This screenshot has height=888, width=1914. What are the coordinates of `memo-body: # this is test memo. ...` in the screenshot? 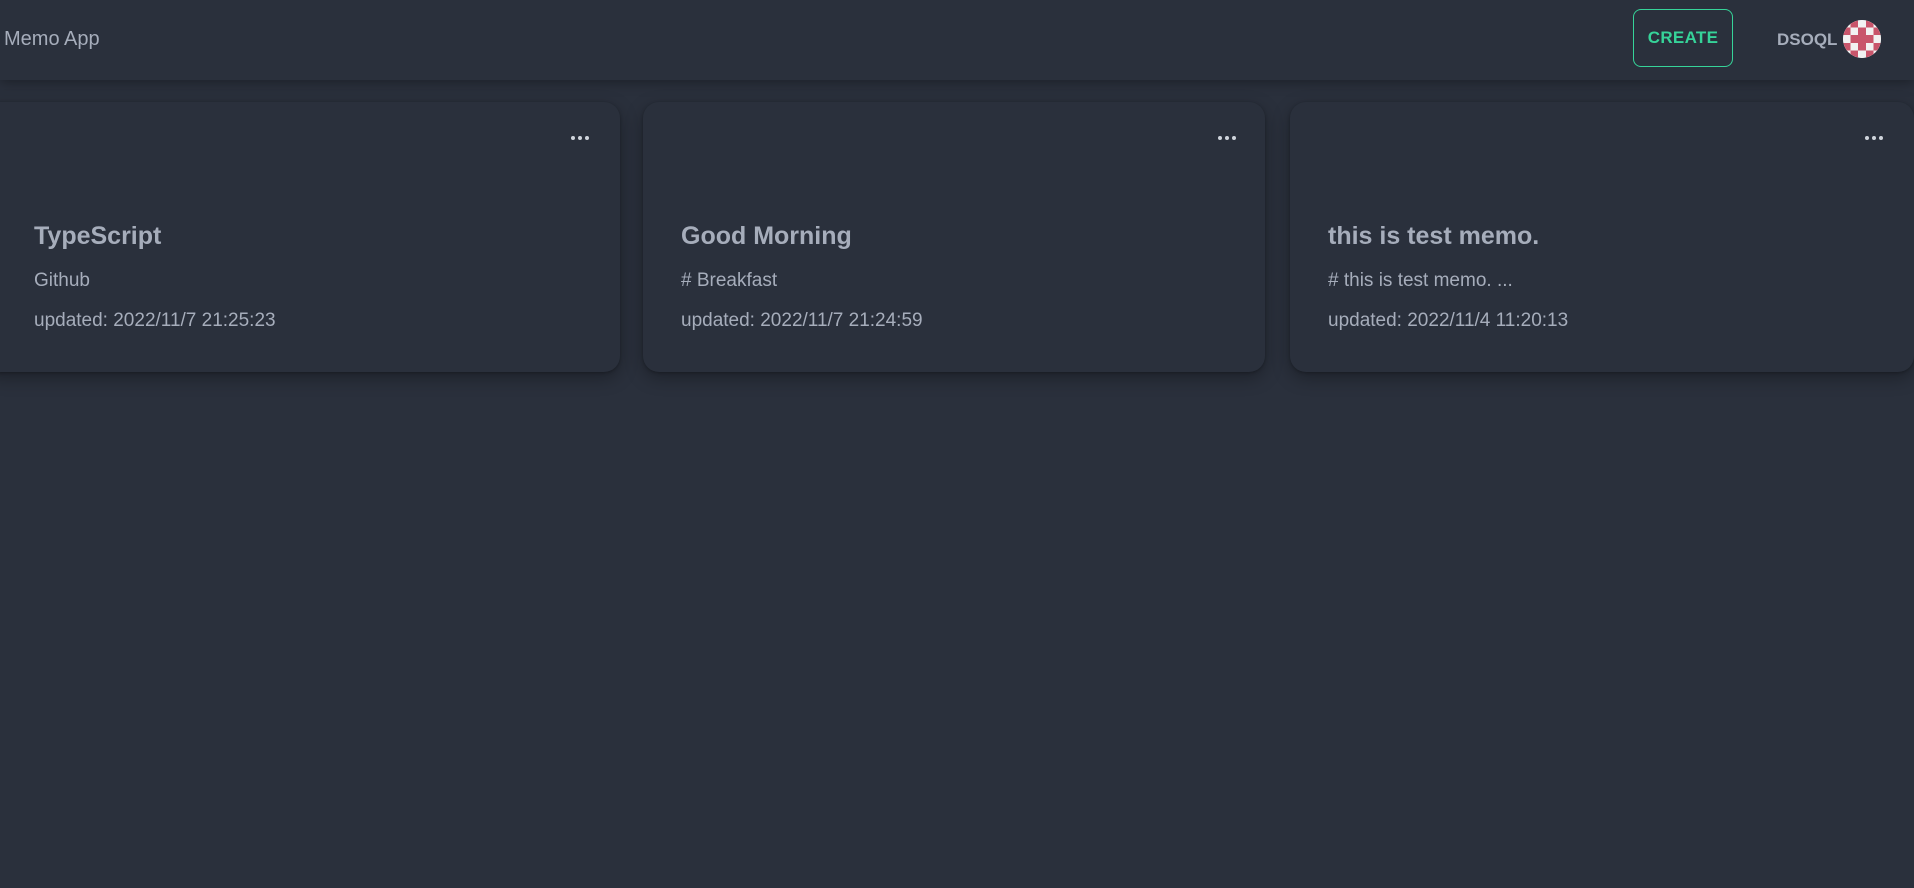 It's located at (1420, 280).